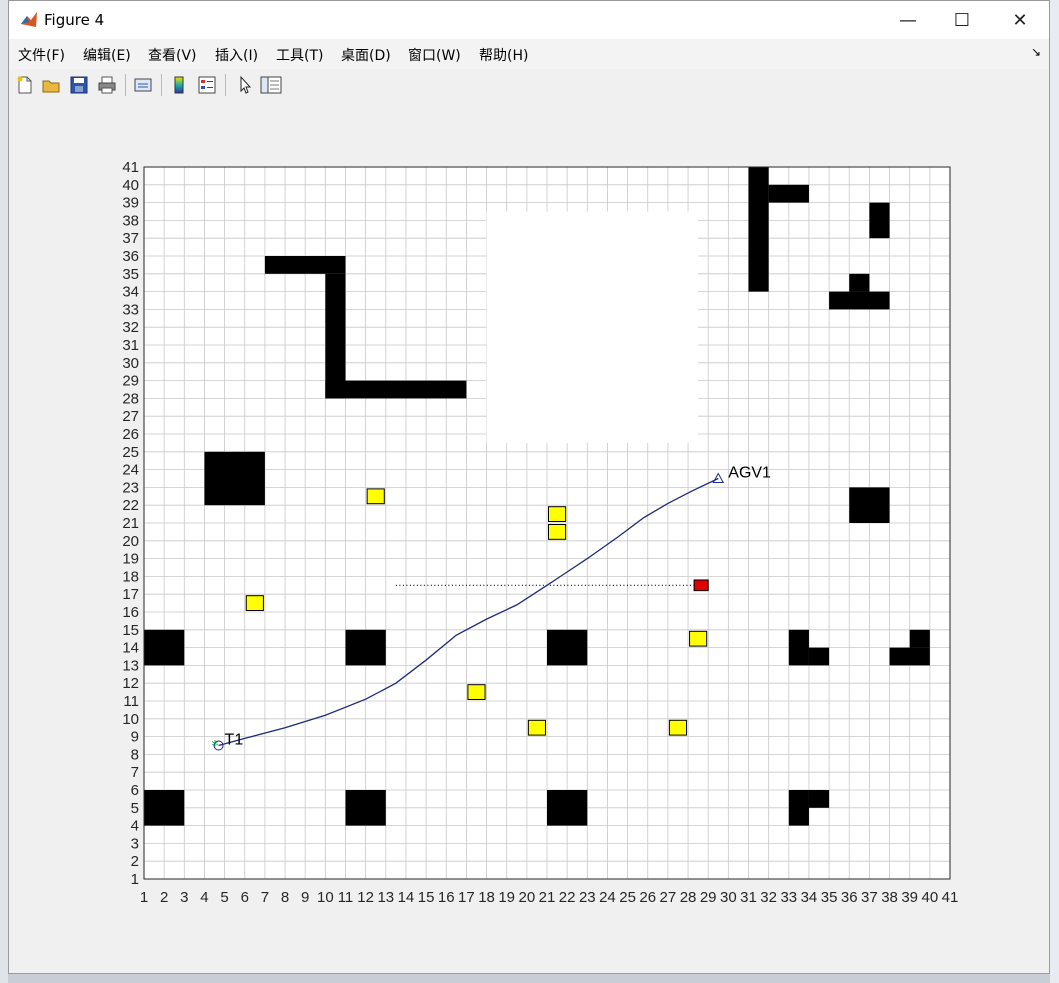 This screenshot has height=983, width=1059. I want to click on x-tick-label: 28, so click(688, 897).